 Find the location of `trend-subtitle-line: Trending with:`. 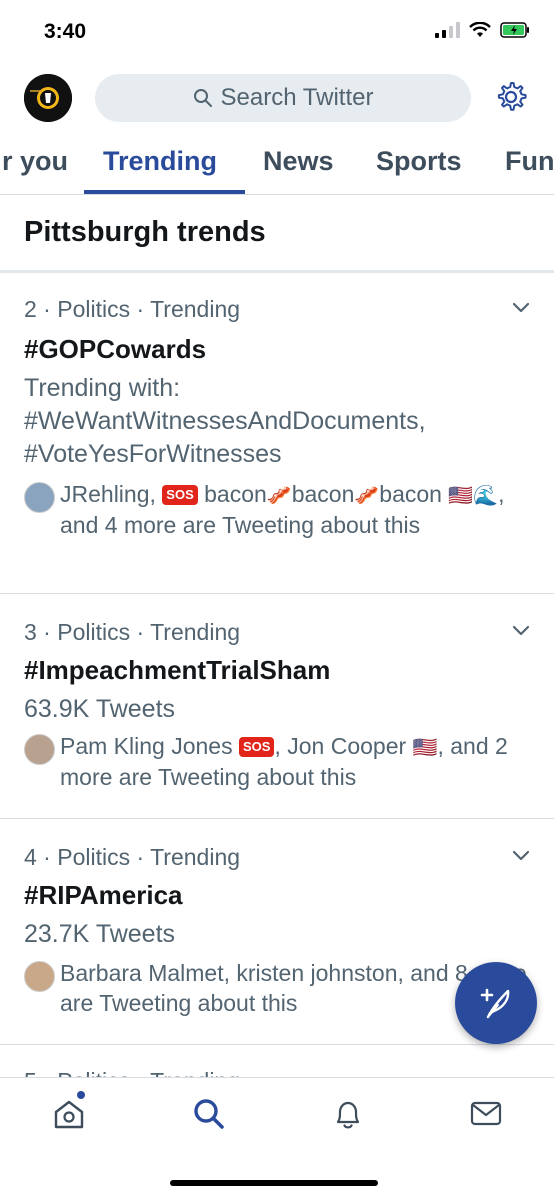

trend-subtitle-line: Trending with: is located at coordinates (102, 388).